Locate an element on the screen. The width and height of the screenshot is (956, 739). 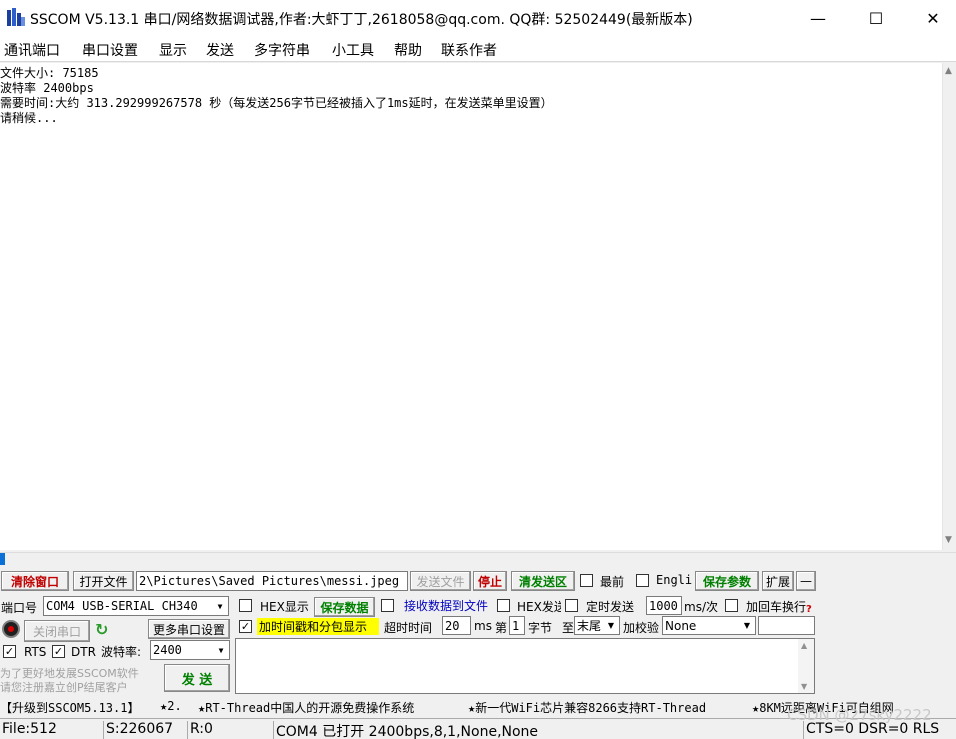
clear-window-label: 清除窗口 is located at coordinates (34, 581).